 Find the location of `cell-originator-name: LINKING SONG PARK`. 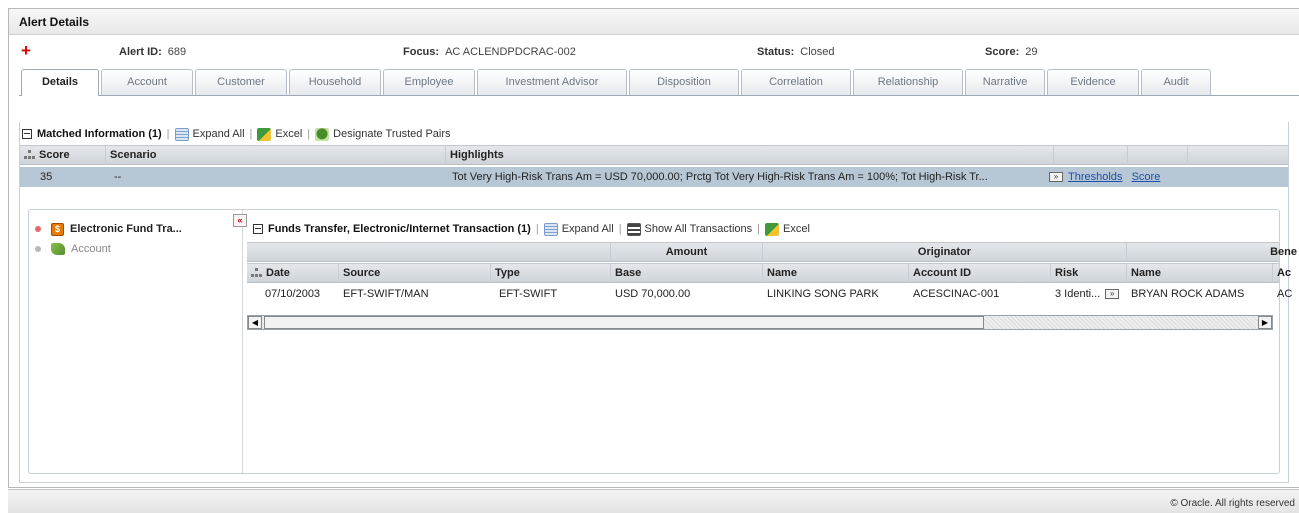

cell-originator-name: LINKING SONG PARK is located at coordinates (823, 294).